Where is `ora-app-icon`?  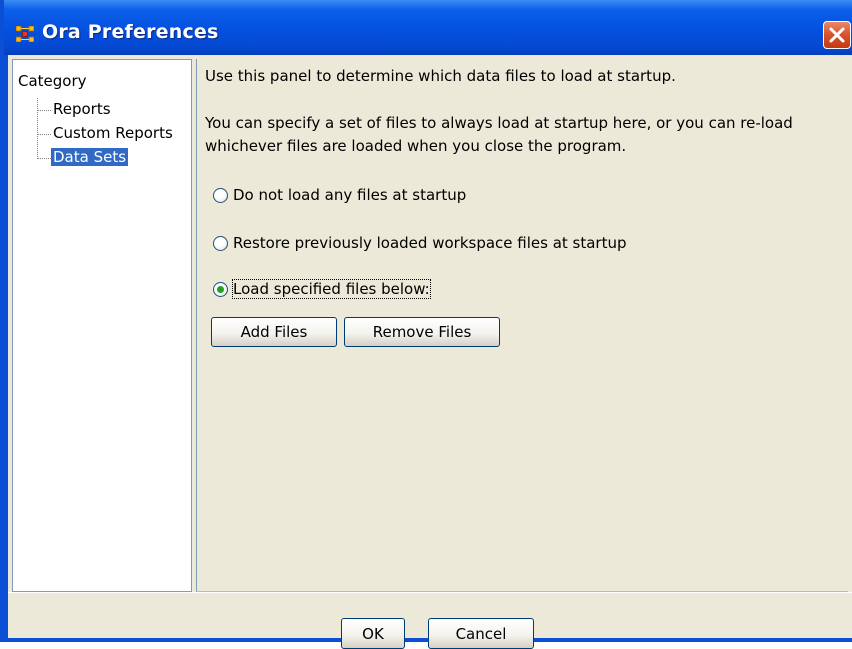 ora-app-icon is located at coordinates (25, 34).